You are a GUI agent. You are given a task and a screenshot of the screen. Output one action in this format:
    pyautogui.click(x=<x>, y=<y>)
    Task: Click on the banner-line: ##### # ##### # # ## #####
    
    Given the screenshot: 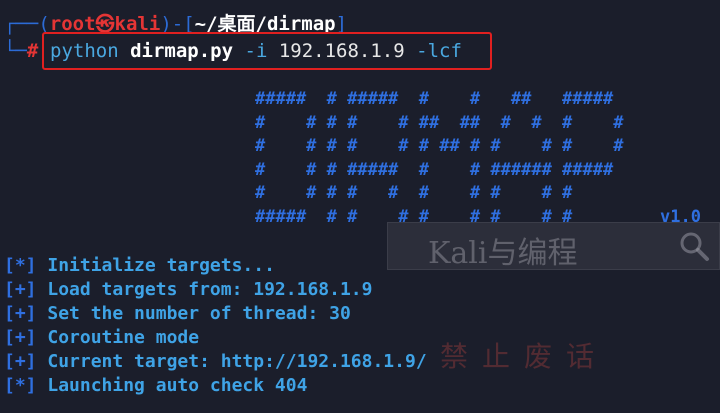 What is the action you would take?
    pyautogui.click(x=434, y=99)
    